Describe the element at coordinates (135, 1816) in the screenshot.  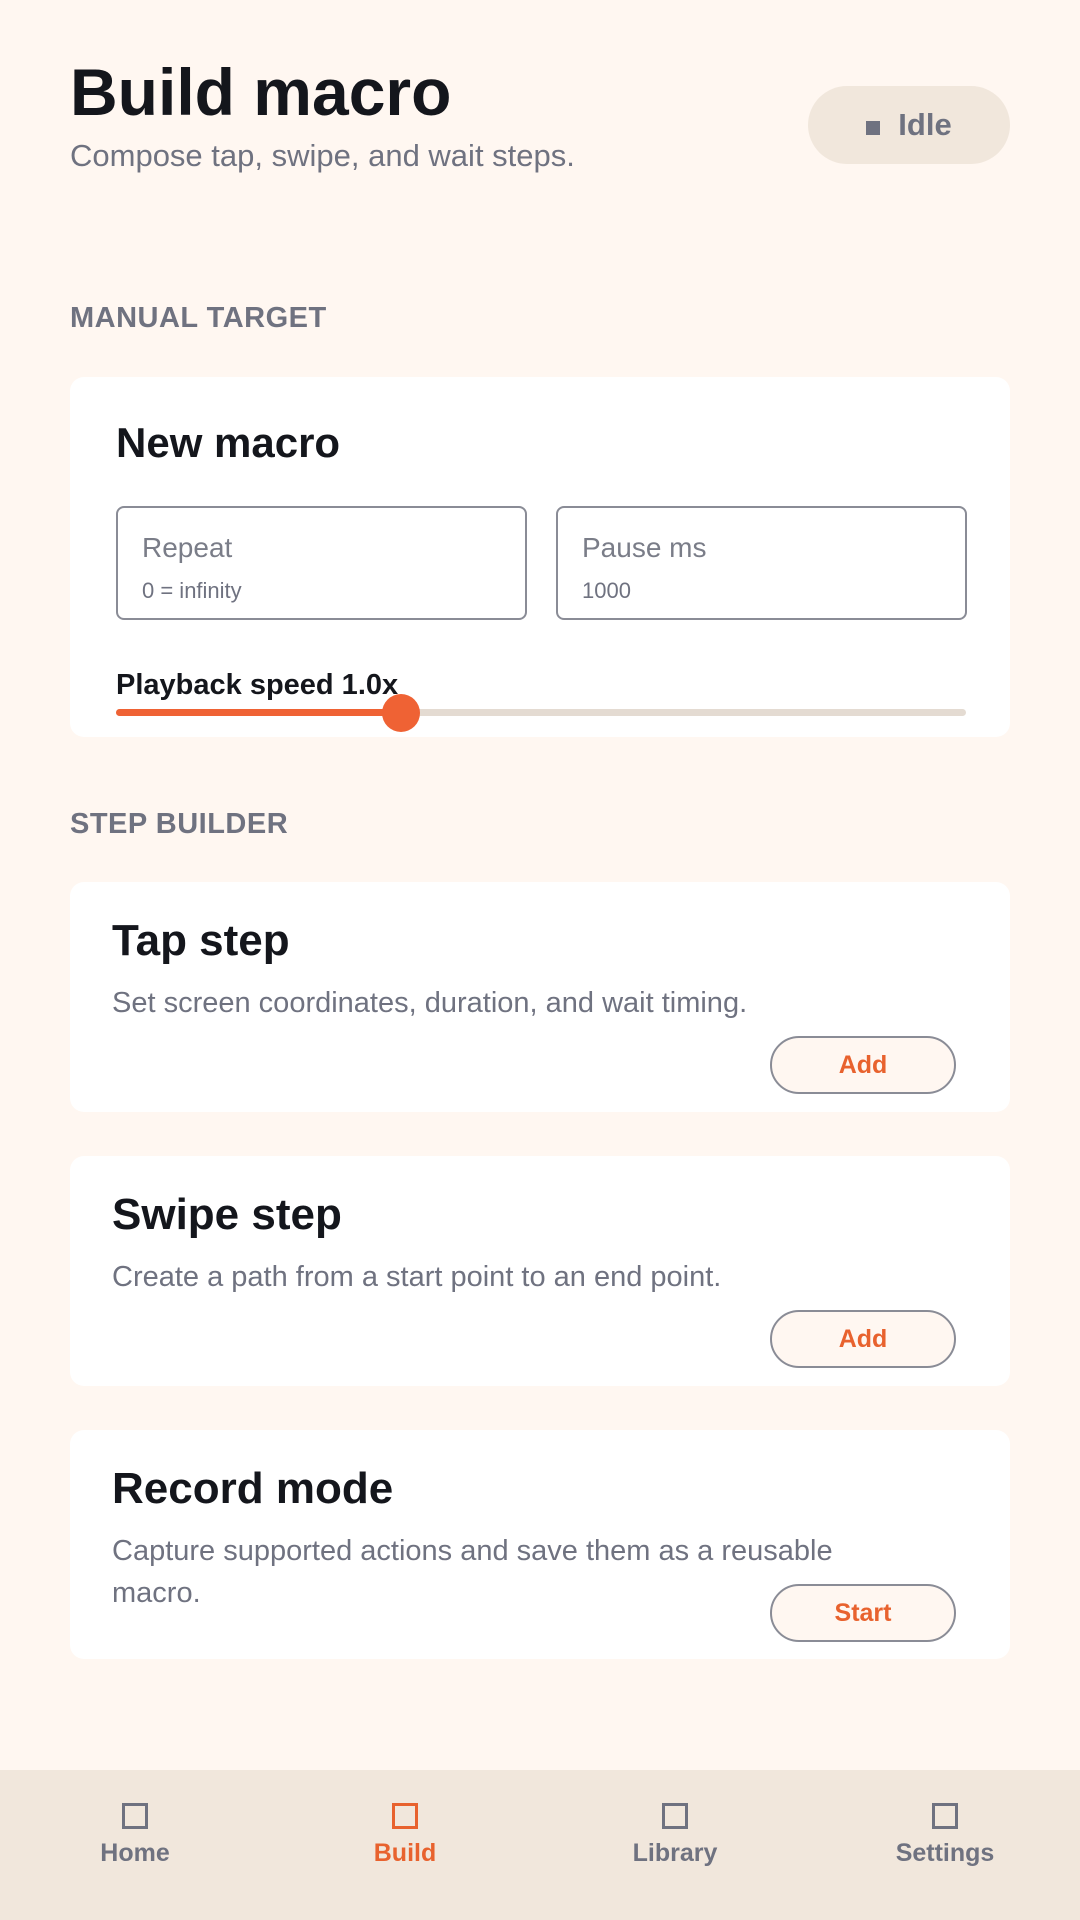
I see `home-icon` at that location.